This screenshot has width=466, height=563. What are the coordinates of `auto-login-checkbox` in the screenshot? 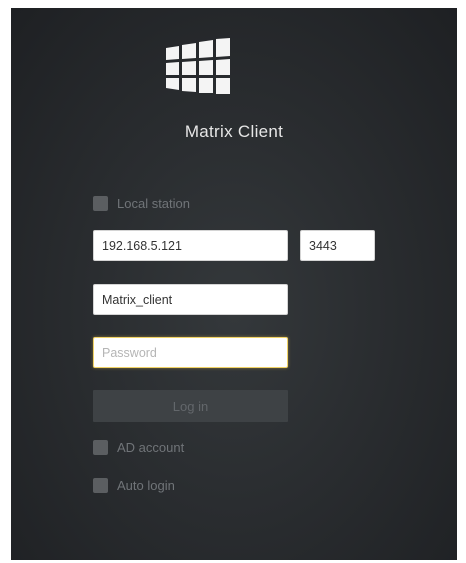 It's located at (100, 485).